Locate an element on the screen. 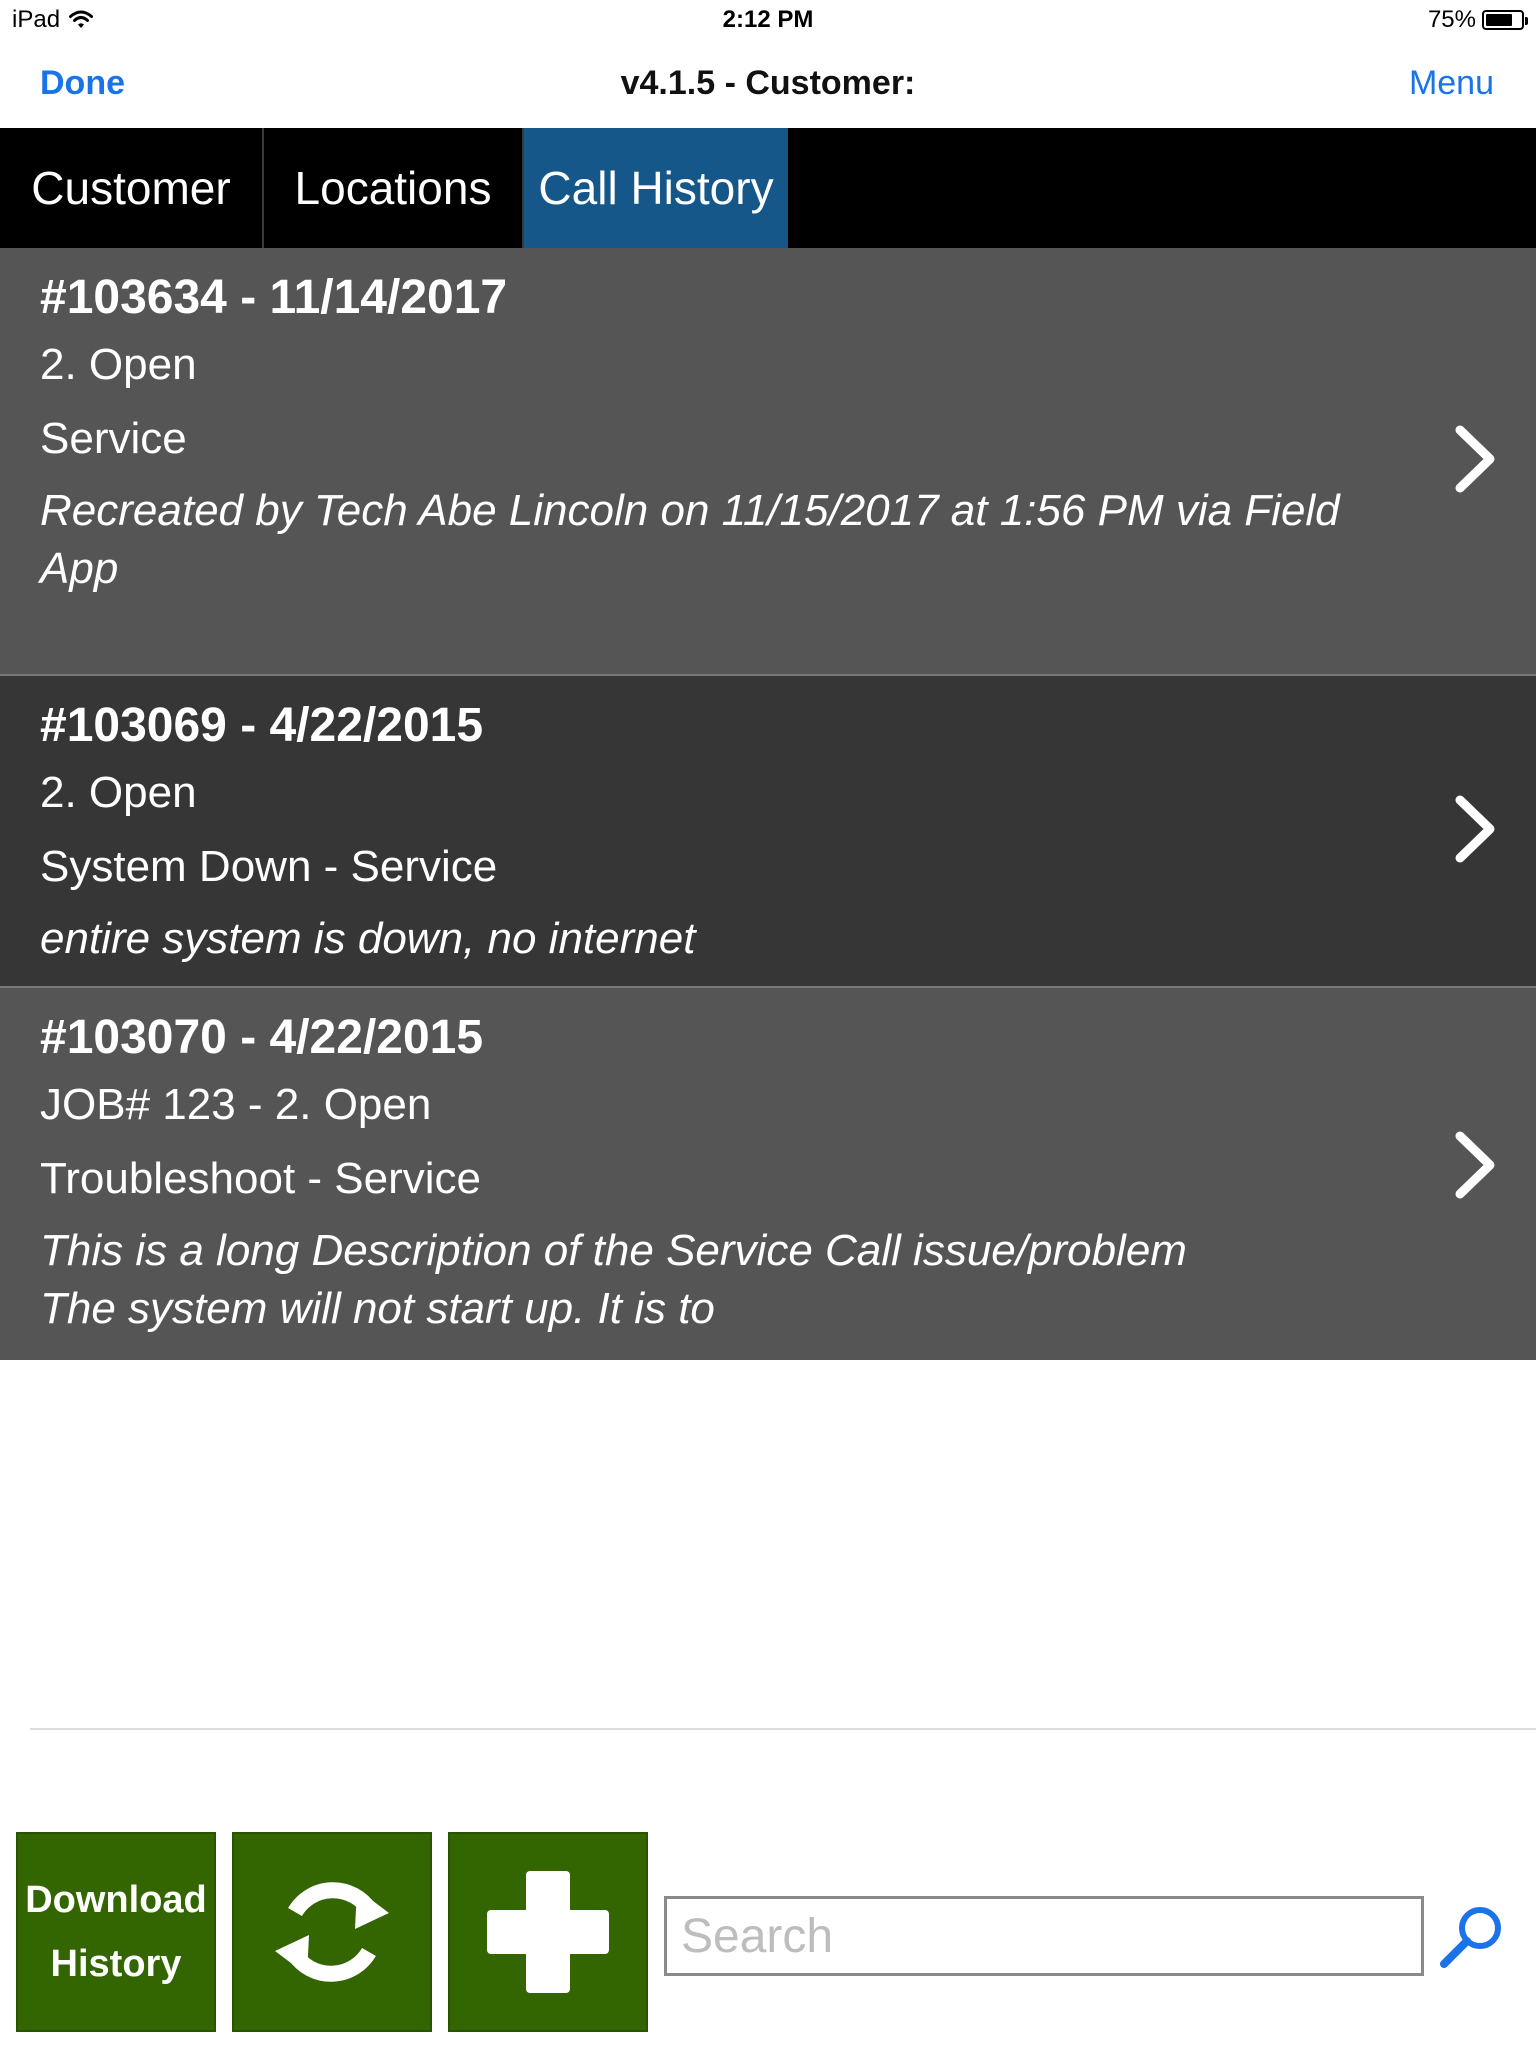 Image resolution: width=1536 pixels, height=2048 pixels. call-status: JOB# 123 - 2. Open is located at coordinates (236, 1104).